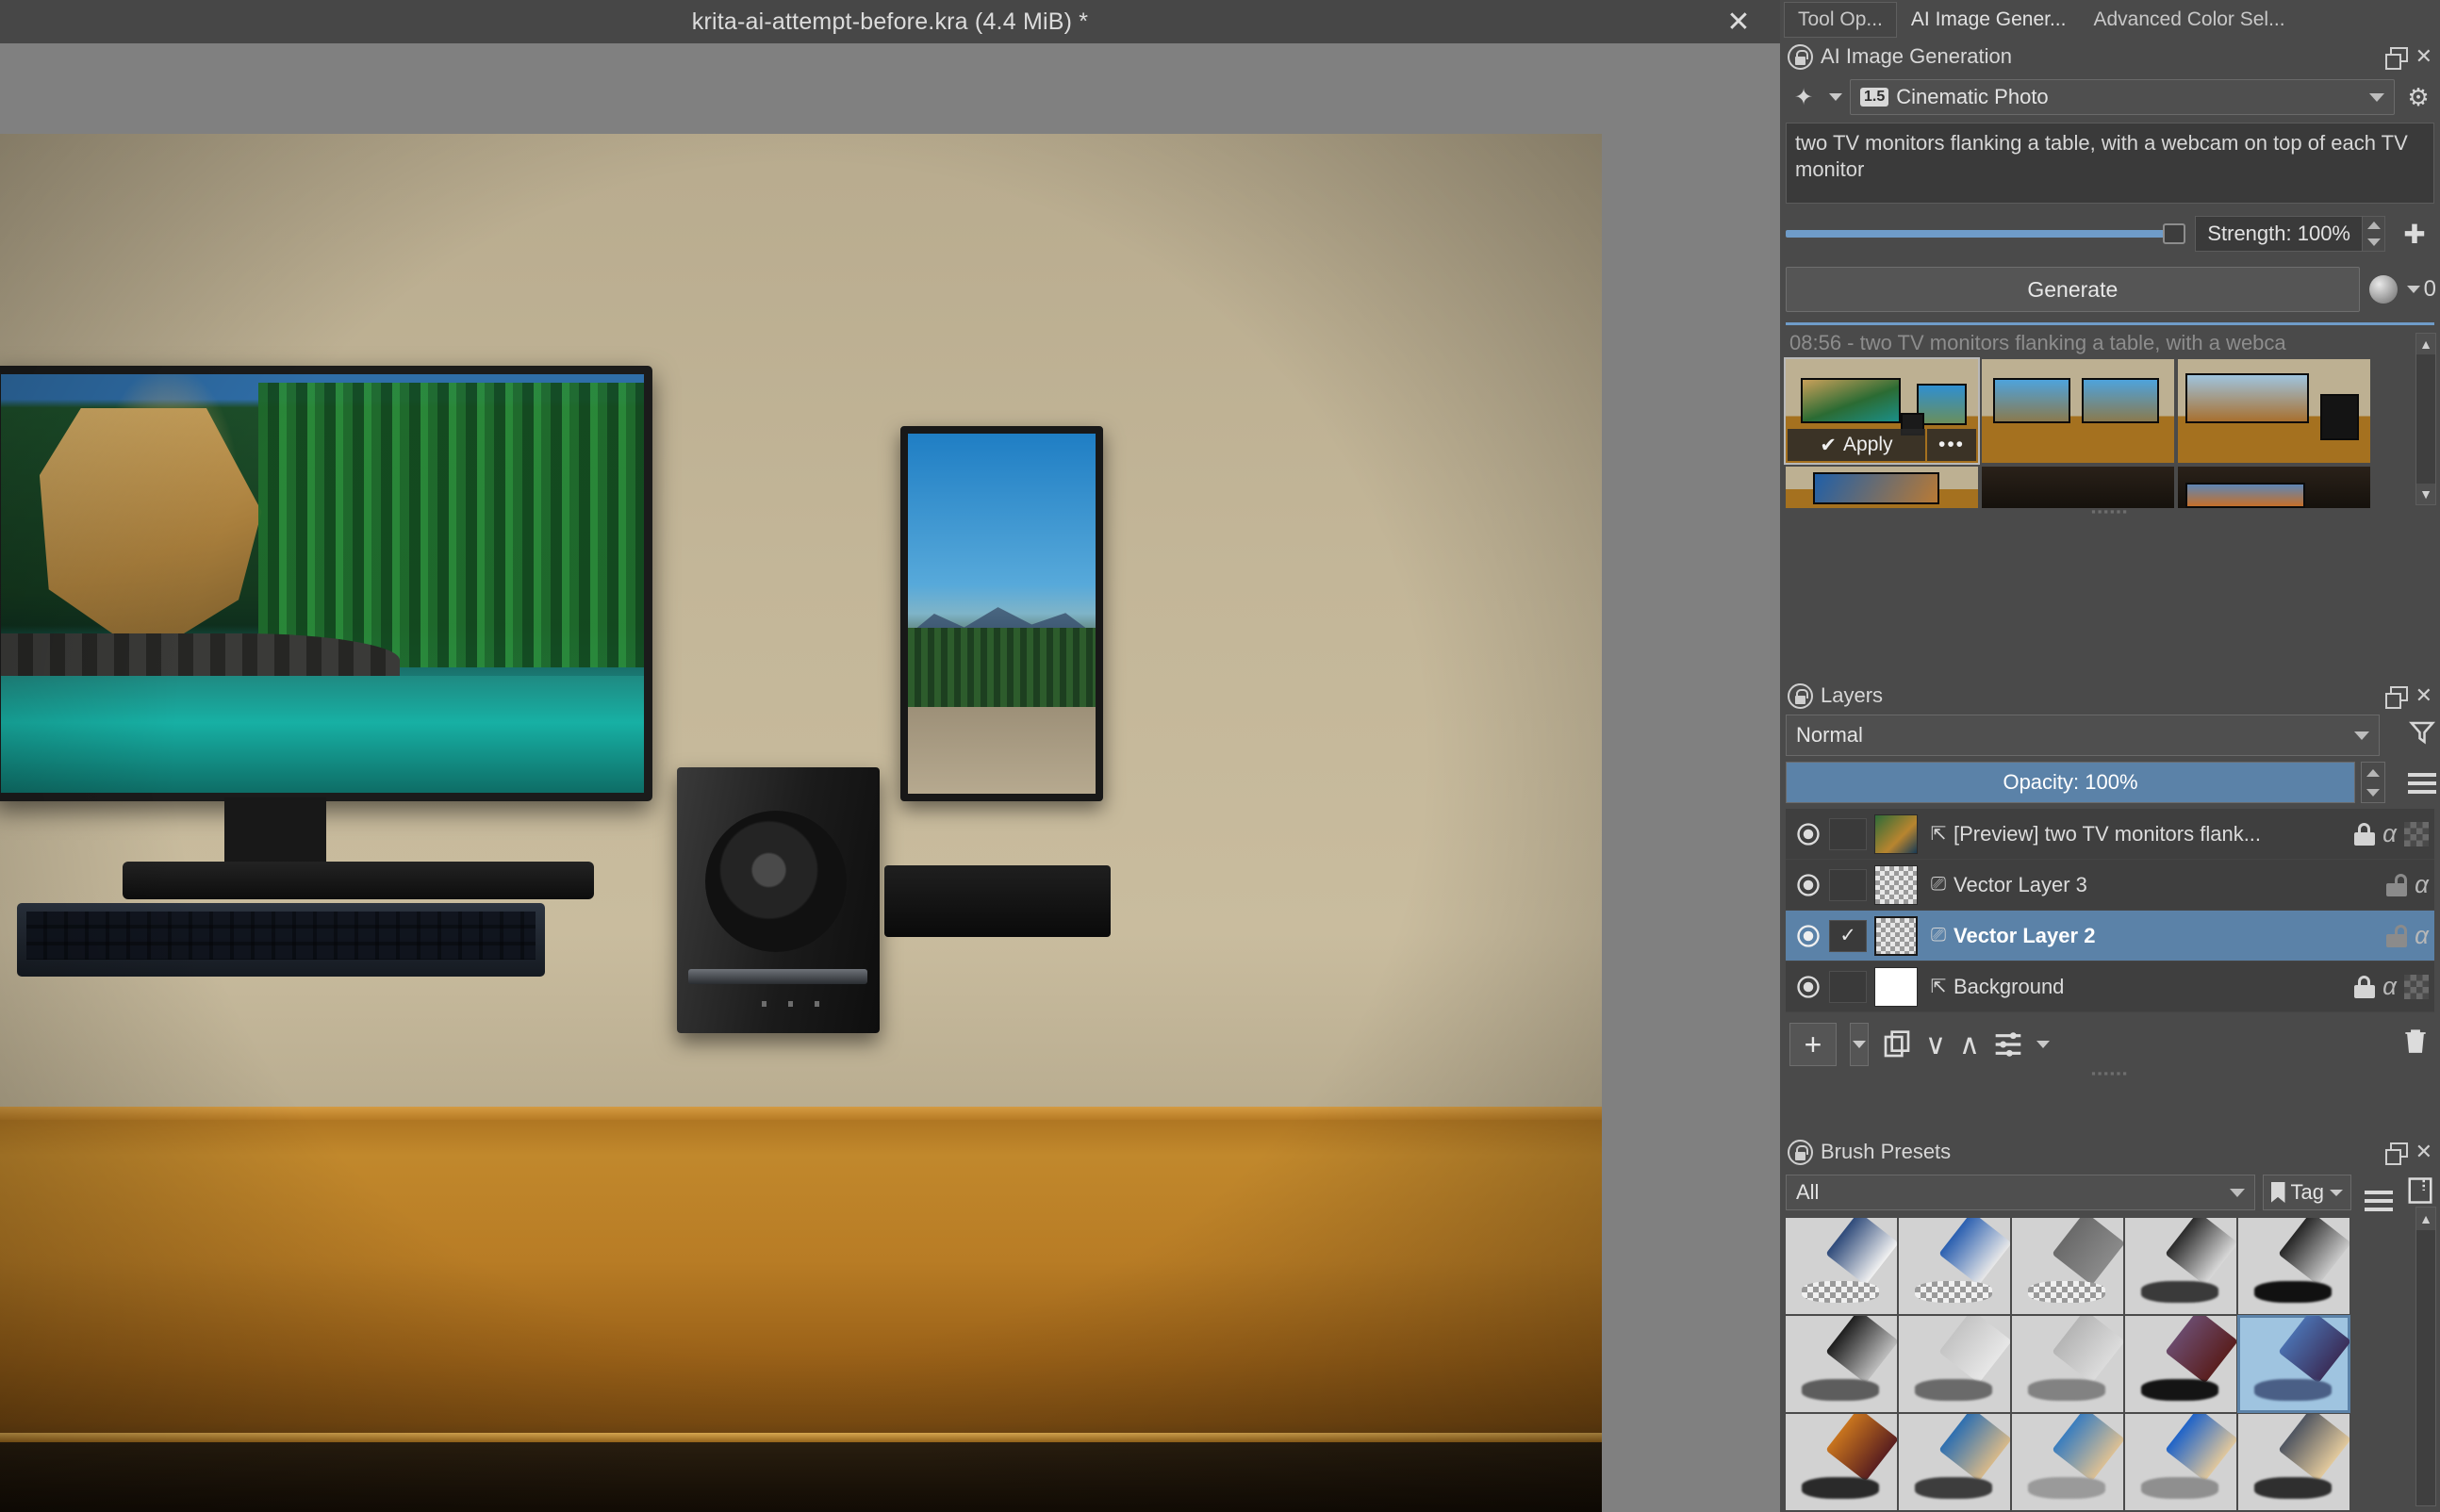  Describe the element at coordinates (1897, 1045) in the screenshot. I see `duplicate-layer-icon` at that location.